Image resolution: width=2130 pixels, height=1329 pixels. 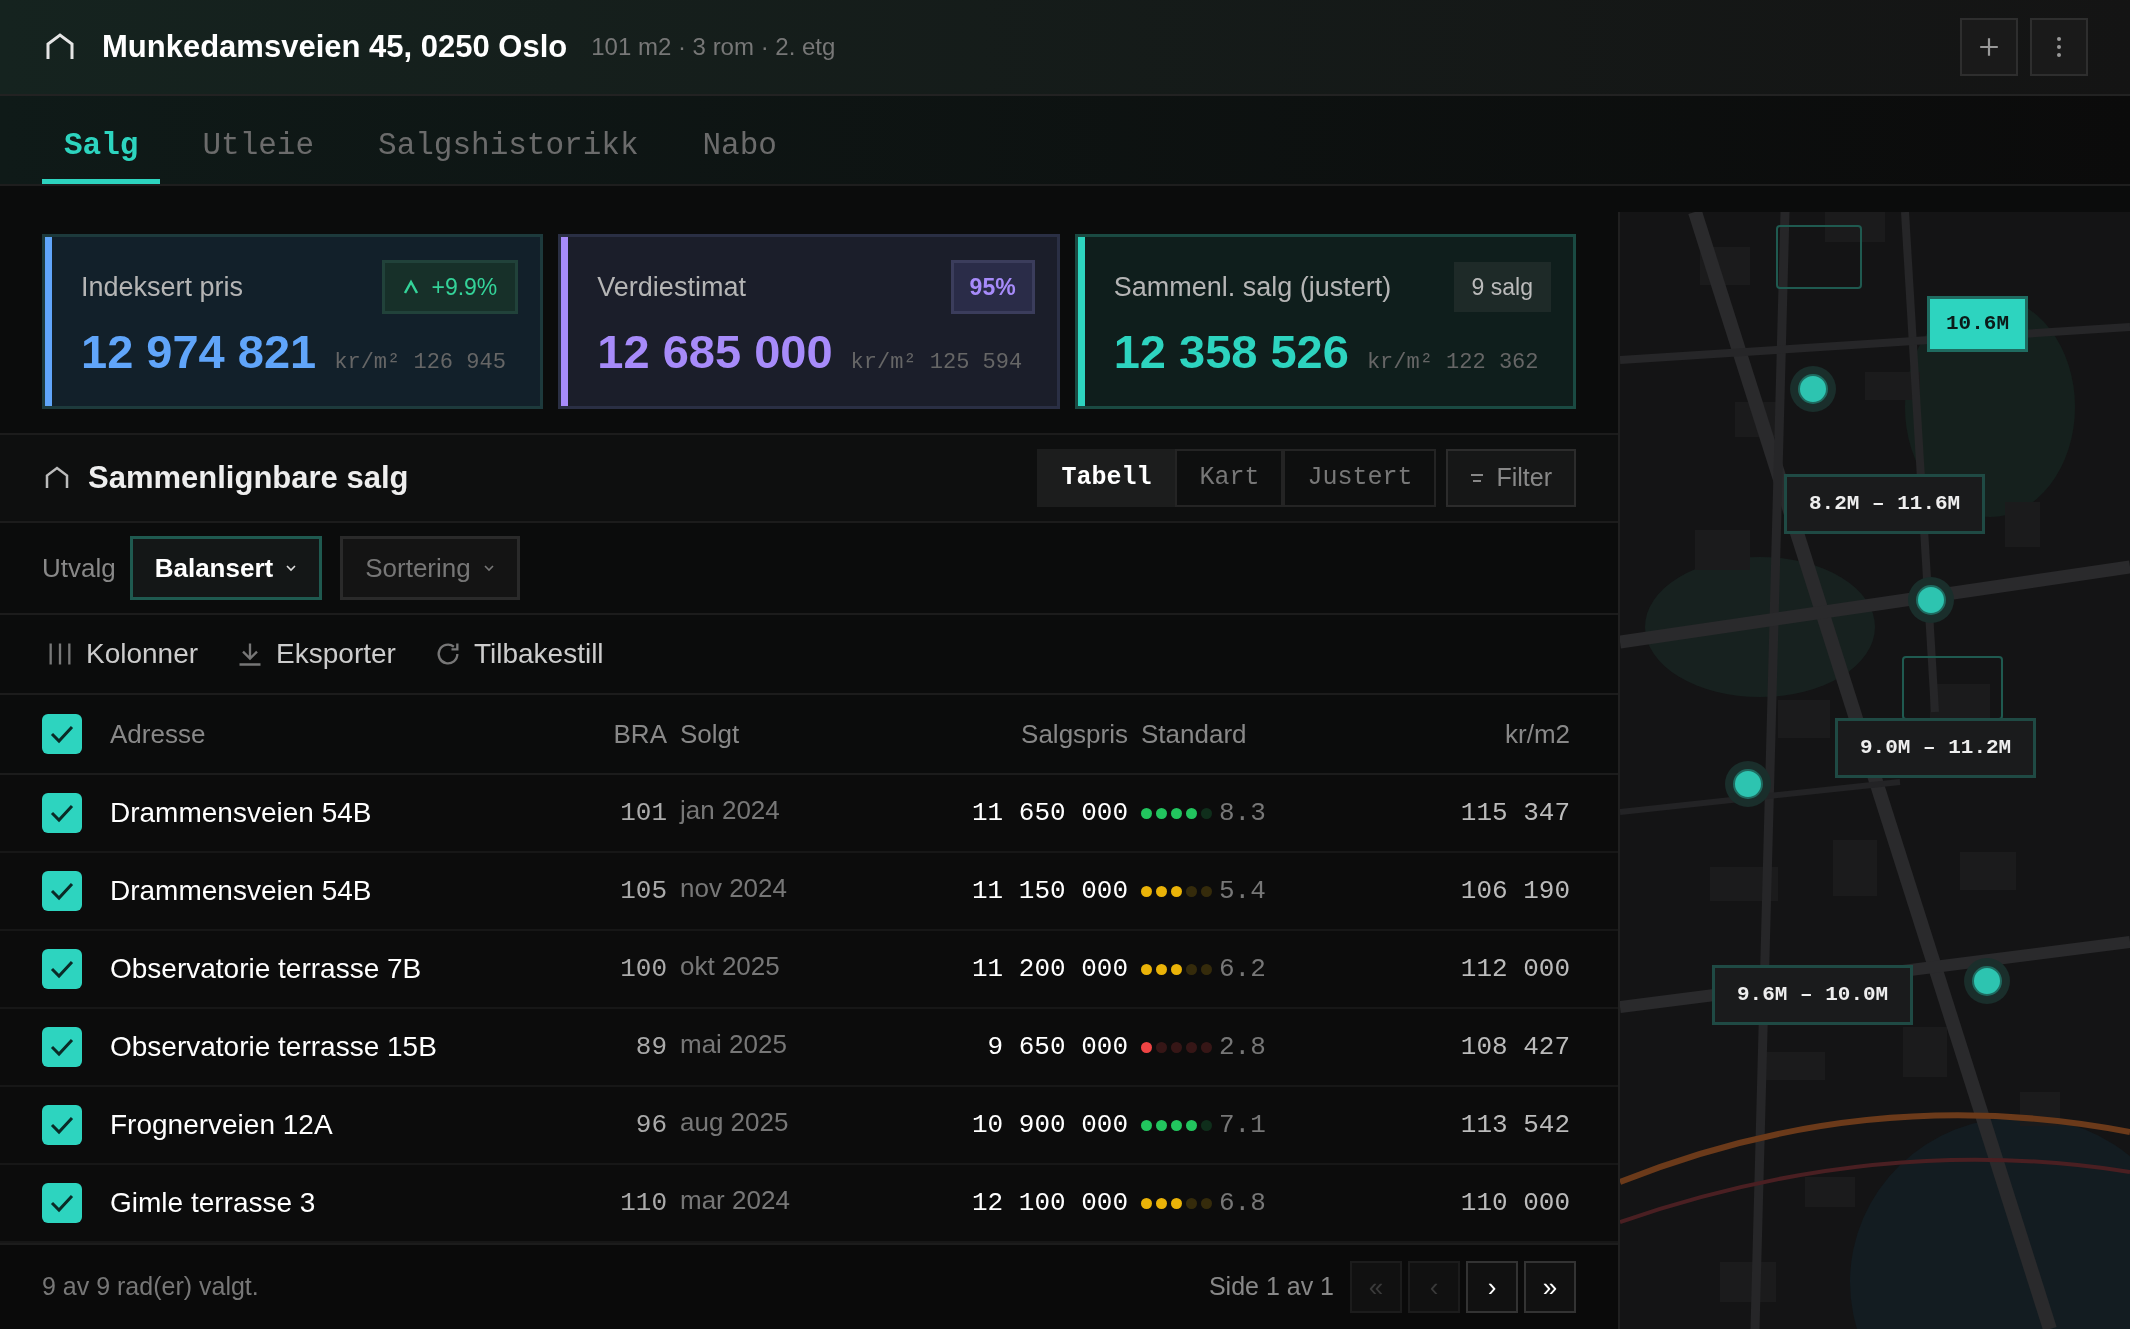 I want to click on card-label: Indeksert pris, so click(x=162, y=287).